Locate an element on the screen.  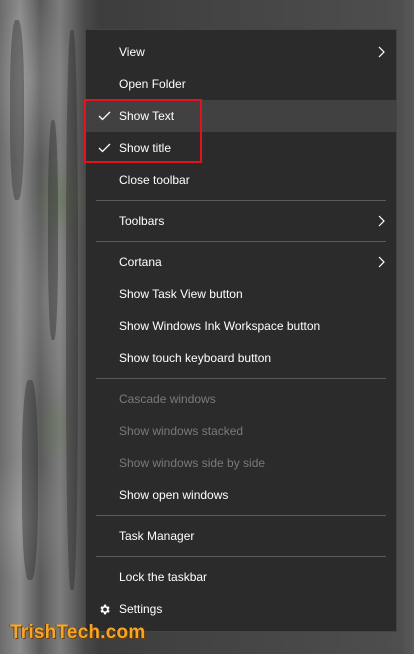
menu-item-show-text: Show Text is located at coordinates (241, 116).